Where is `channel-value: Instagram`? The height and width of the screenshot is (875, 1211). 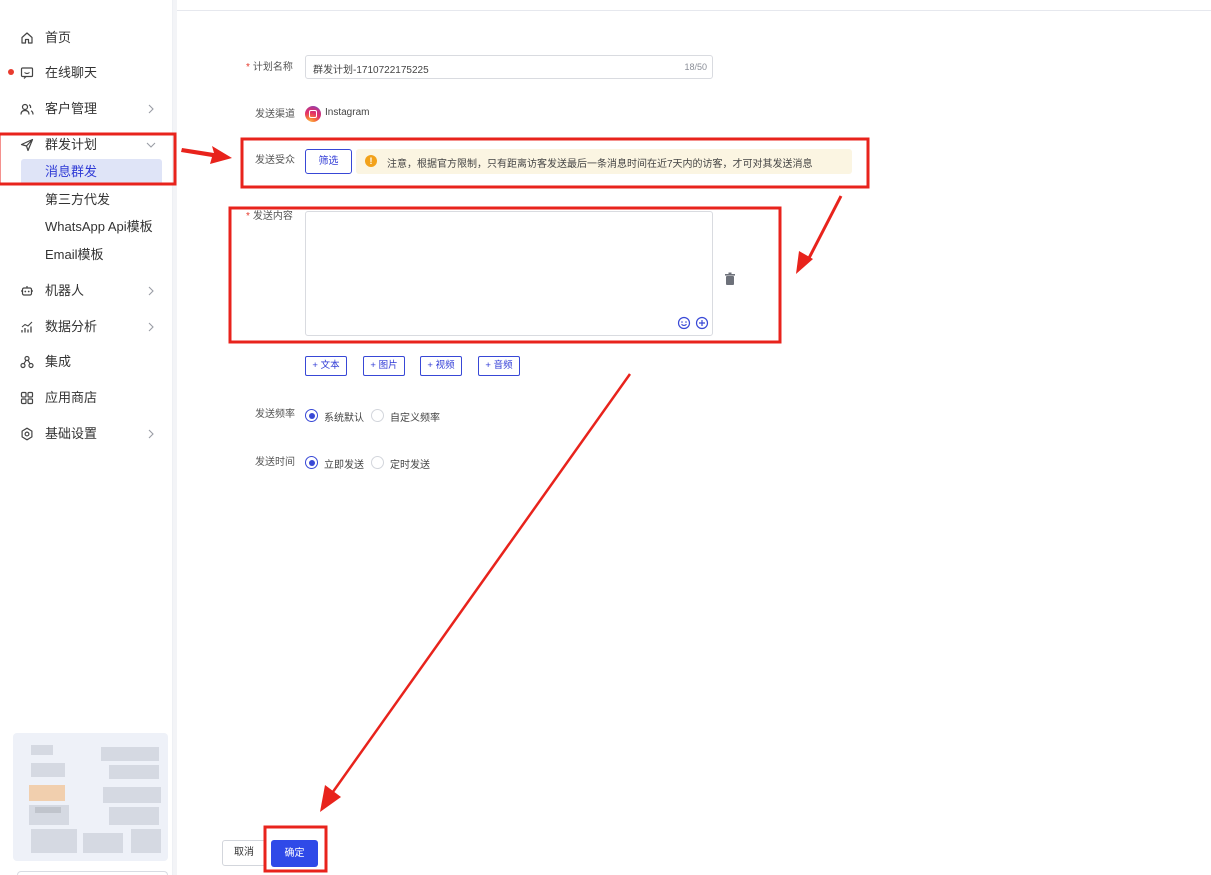 channel-value: Instagram is located at coordinates (347, 112).